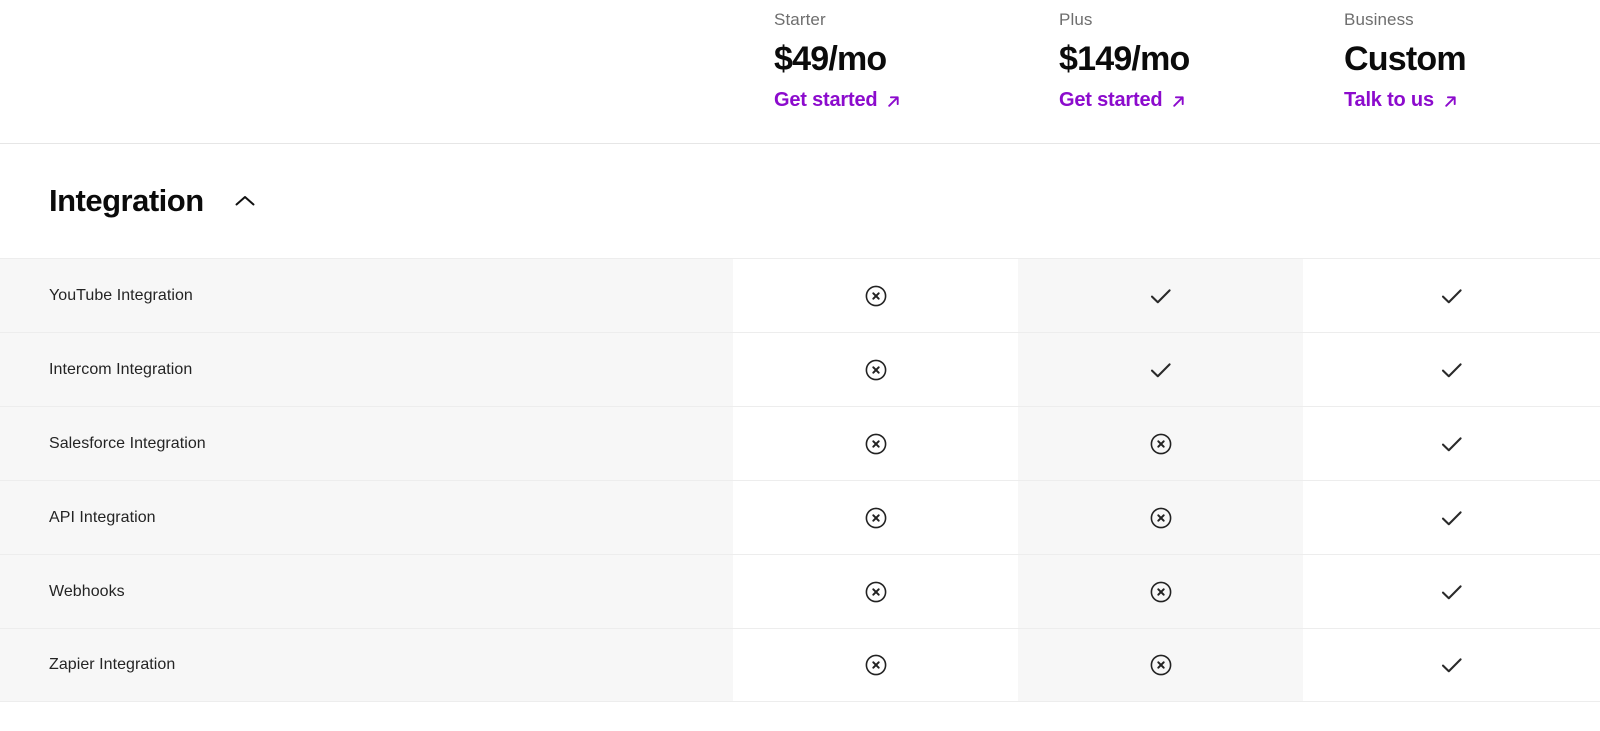 Image resolution: width=1600 pixels, height=731 pixels. What do you see at coordinates (366, 591) in the screenshot?
I see `feature-label: Webhooks` at bounding box center [366, 591].